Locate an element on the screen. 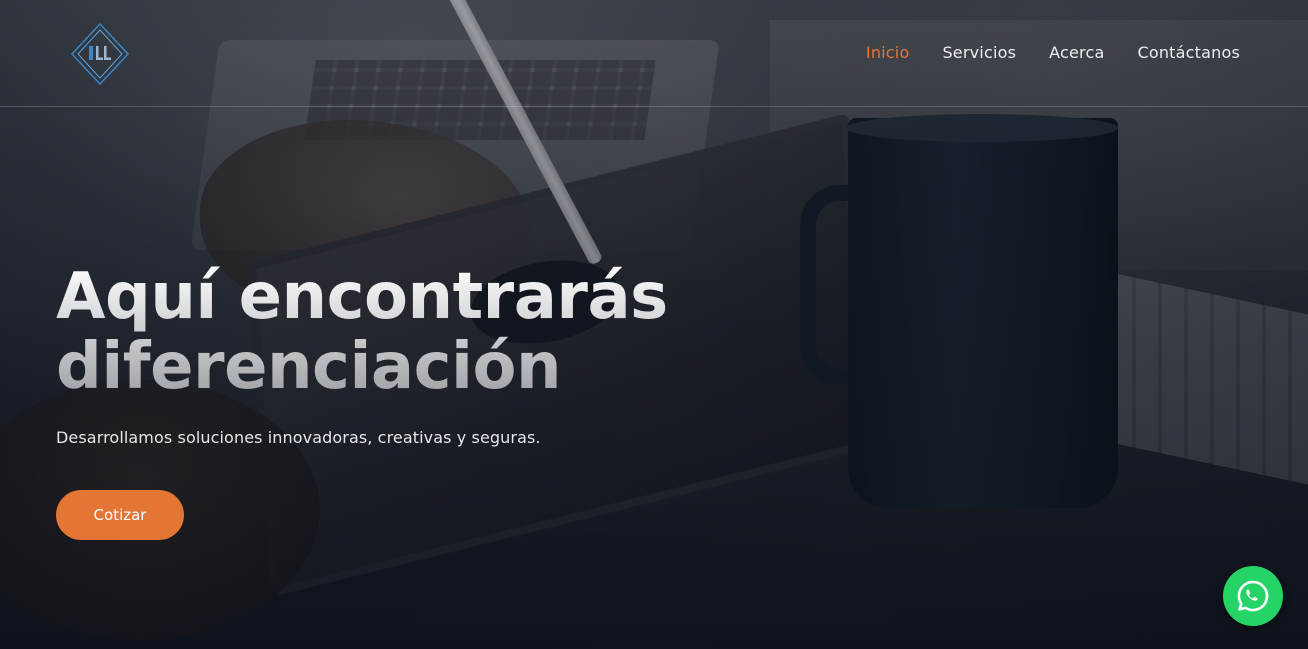 This screenshot has width=1308, height=649. nav-item-acerca: Acerca is located at coordinates (1076, 52).